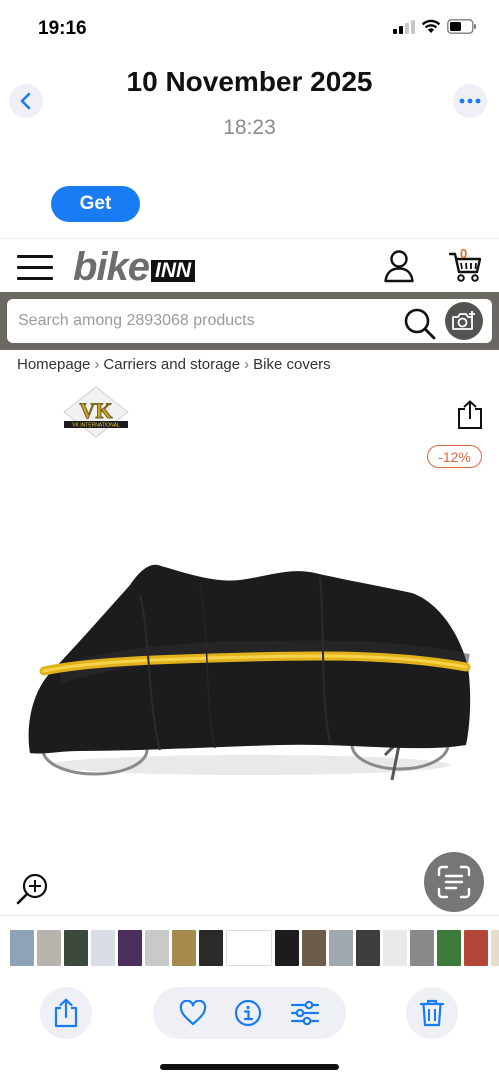  What do you see at coordinates (193, 1013) in the screenshot?
I see `heart-icon` at bounding box center [193, 1013].